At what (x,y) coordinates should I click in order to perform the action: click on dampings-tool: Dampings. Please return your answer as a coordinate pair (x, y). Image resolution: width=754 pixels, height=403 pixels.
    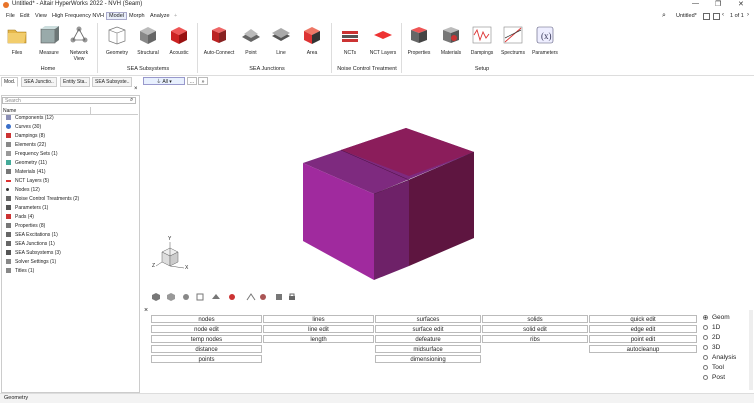
    Looking at the image, I should click on (482, 40).